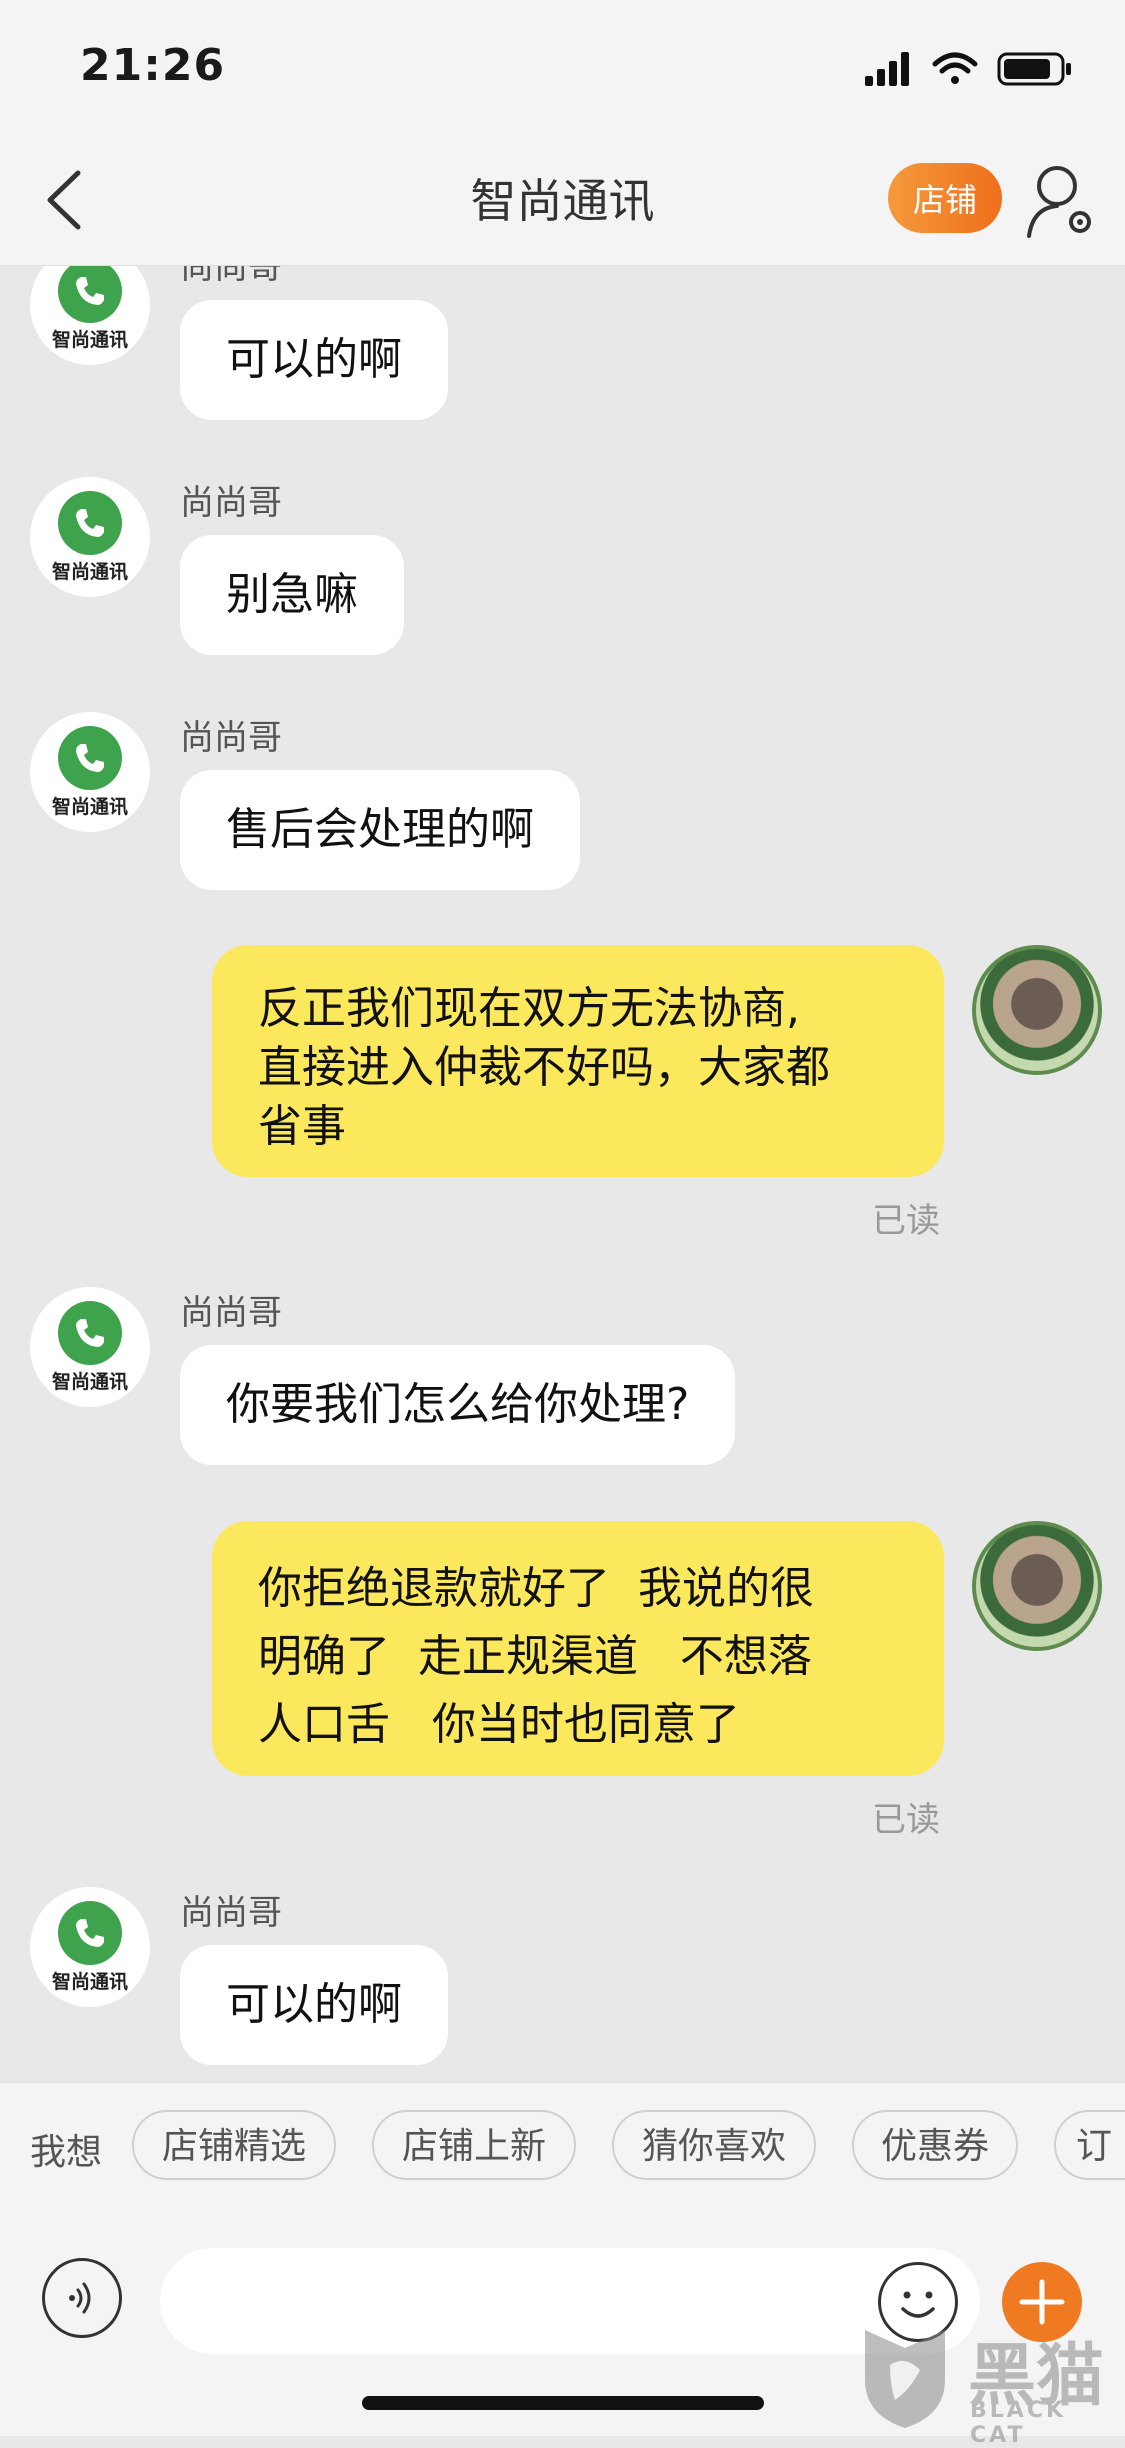 This screenshot has width=1125, height=2448. What do you see at coordinates (562, 350) in the screenshot?
I see `message-shop: 智尚通讯 尚尚哥 可以的啊` at bounding box center [562, 350].